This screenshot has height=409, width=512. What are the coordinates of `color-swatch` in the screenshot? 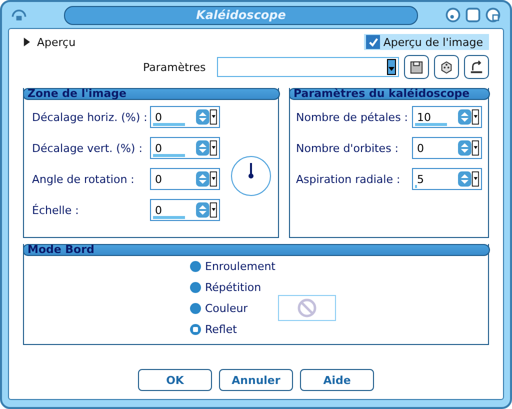 It's located at (307, 308).